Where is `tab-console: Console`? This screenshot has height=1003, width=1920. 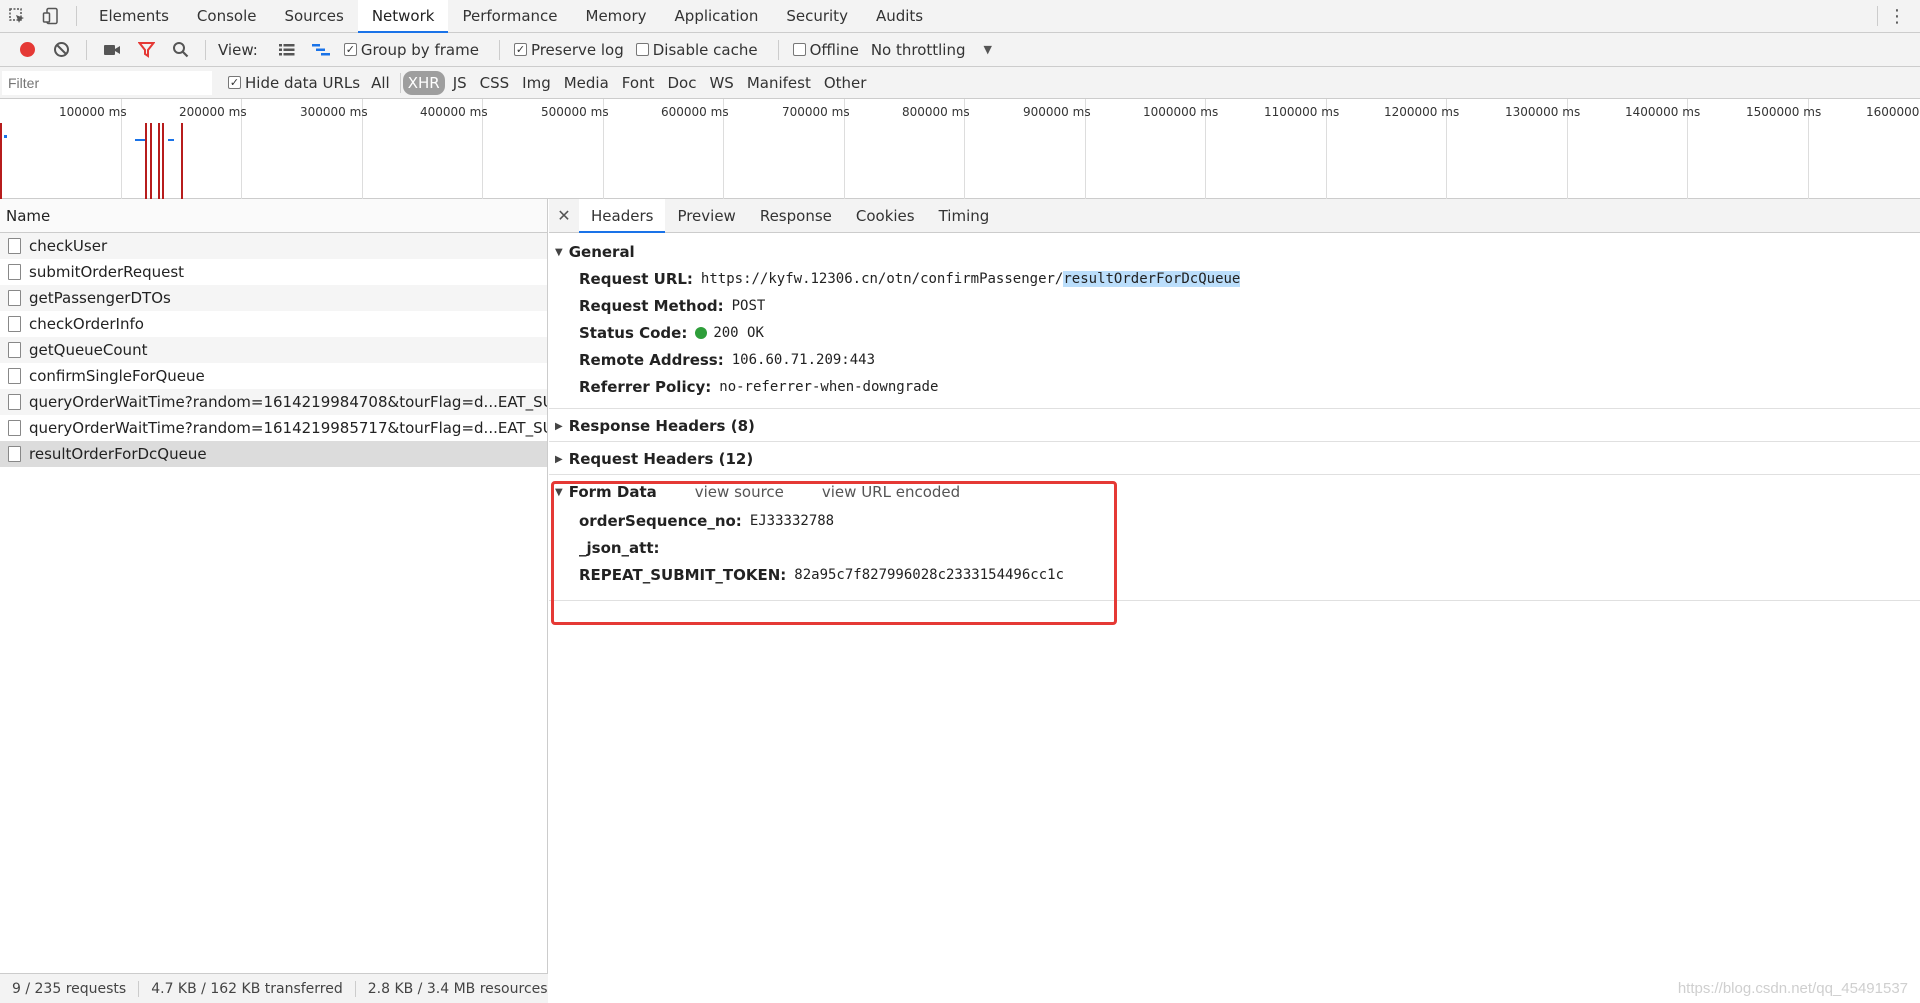 tab-console: Console is located at coordinates (227, 16).